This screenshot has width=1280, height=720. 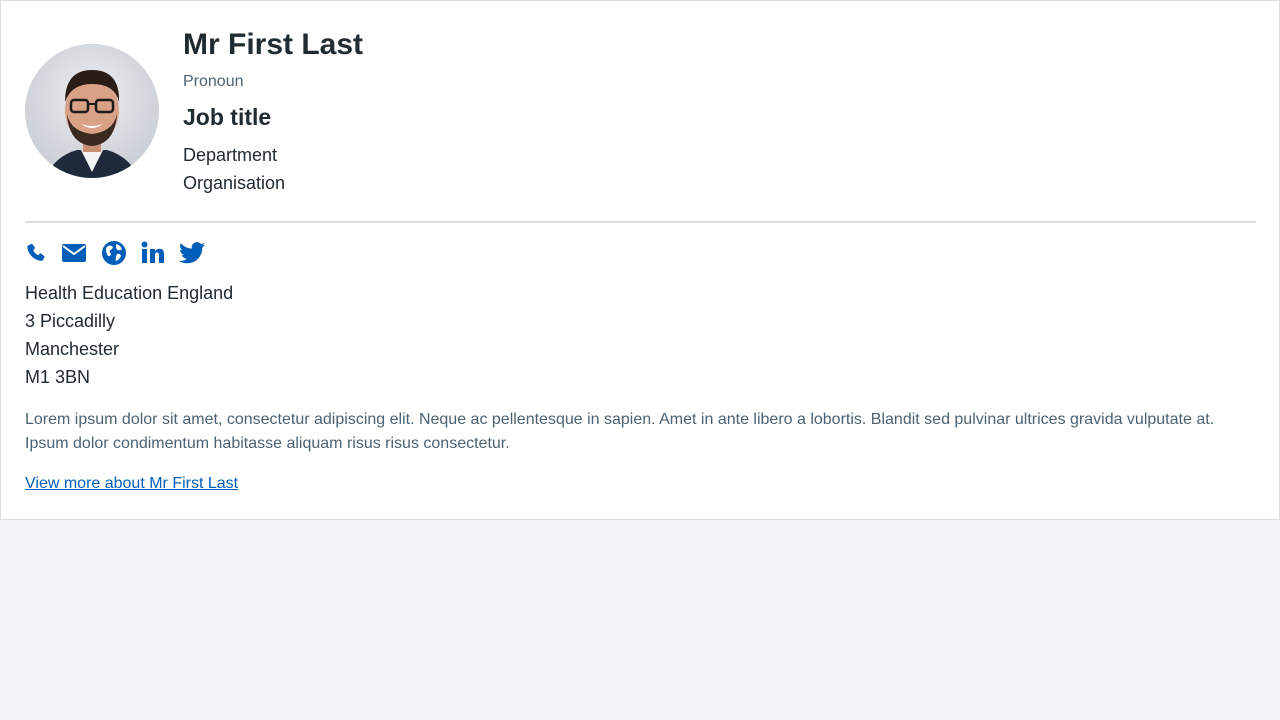 I want to click on profile-organisation: Organisation, so click(x=234, y=183).